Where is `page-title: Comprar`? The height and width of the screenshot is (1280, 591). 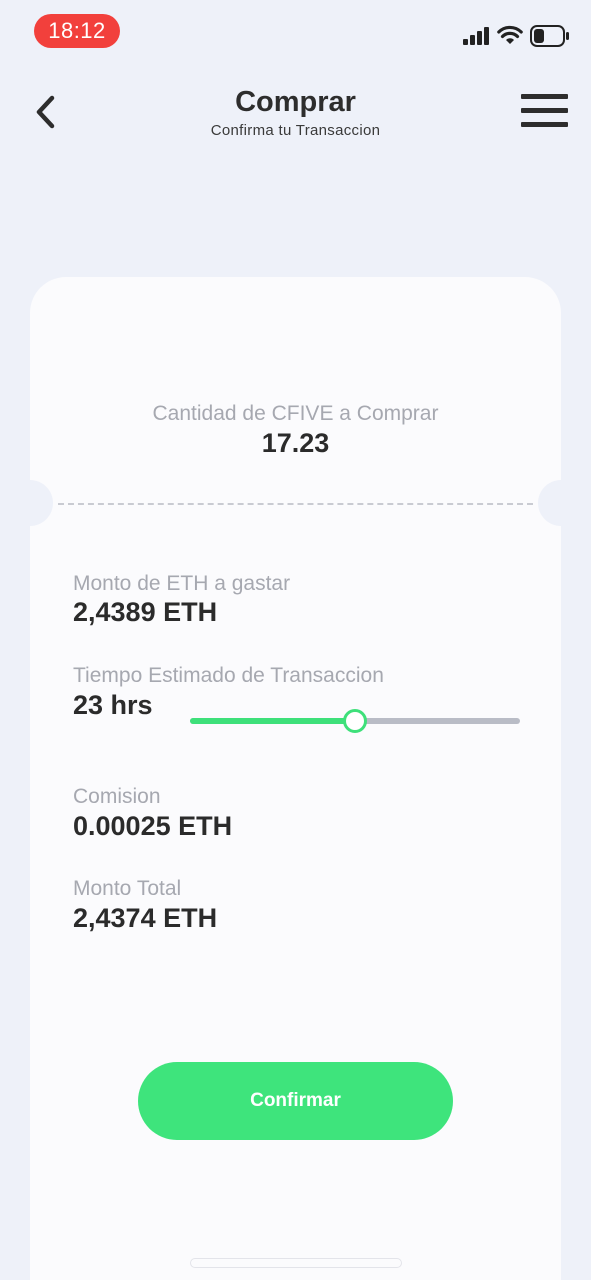
page-title: Comprar is located at coordinates (295, 102).